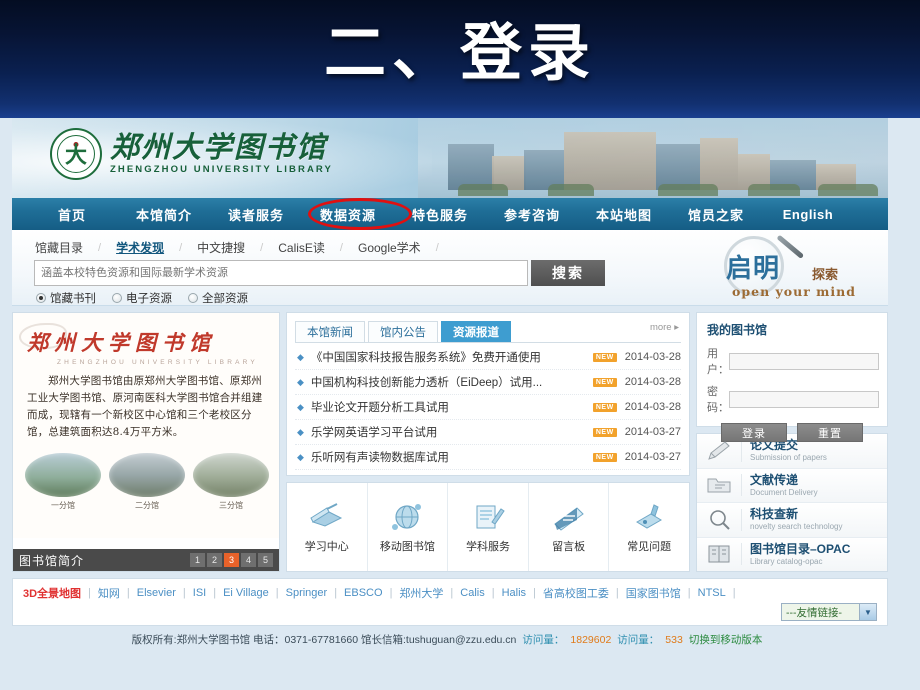 Image resolution: width=920 pixels, height=690 pixels. What do you see at coordinates (814, 612) in the screenshot?
I see `friendly-links-value: ---友情链接-` at bounding box center [814, 612].